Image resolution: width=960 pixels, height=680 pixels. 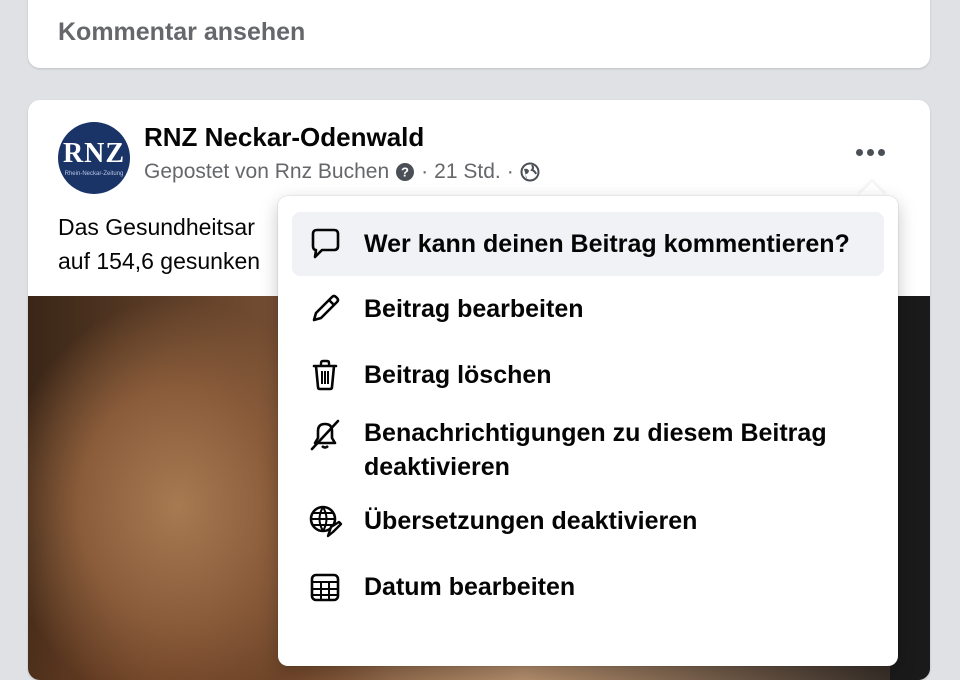 I want to click on menu-item-label: Übersetzungen deaktivieren, so click(x=531, y=521).